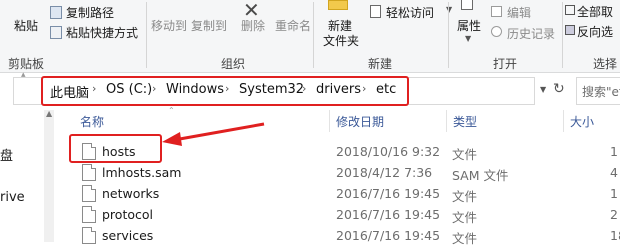 Image resolution: width=620 pixels, height=247 pixels. Describe the element at coordinates (465, 121) in the screenshot. I see `column-header-type: 类型` at that location.